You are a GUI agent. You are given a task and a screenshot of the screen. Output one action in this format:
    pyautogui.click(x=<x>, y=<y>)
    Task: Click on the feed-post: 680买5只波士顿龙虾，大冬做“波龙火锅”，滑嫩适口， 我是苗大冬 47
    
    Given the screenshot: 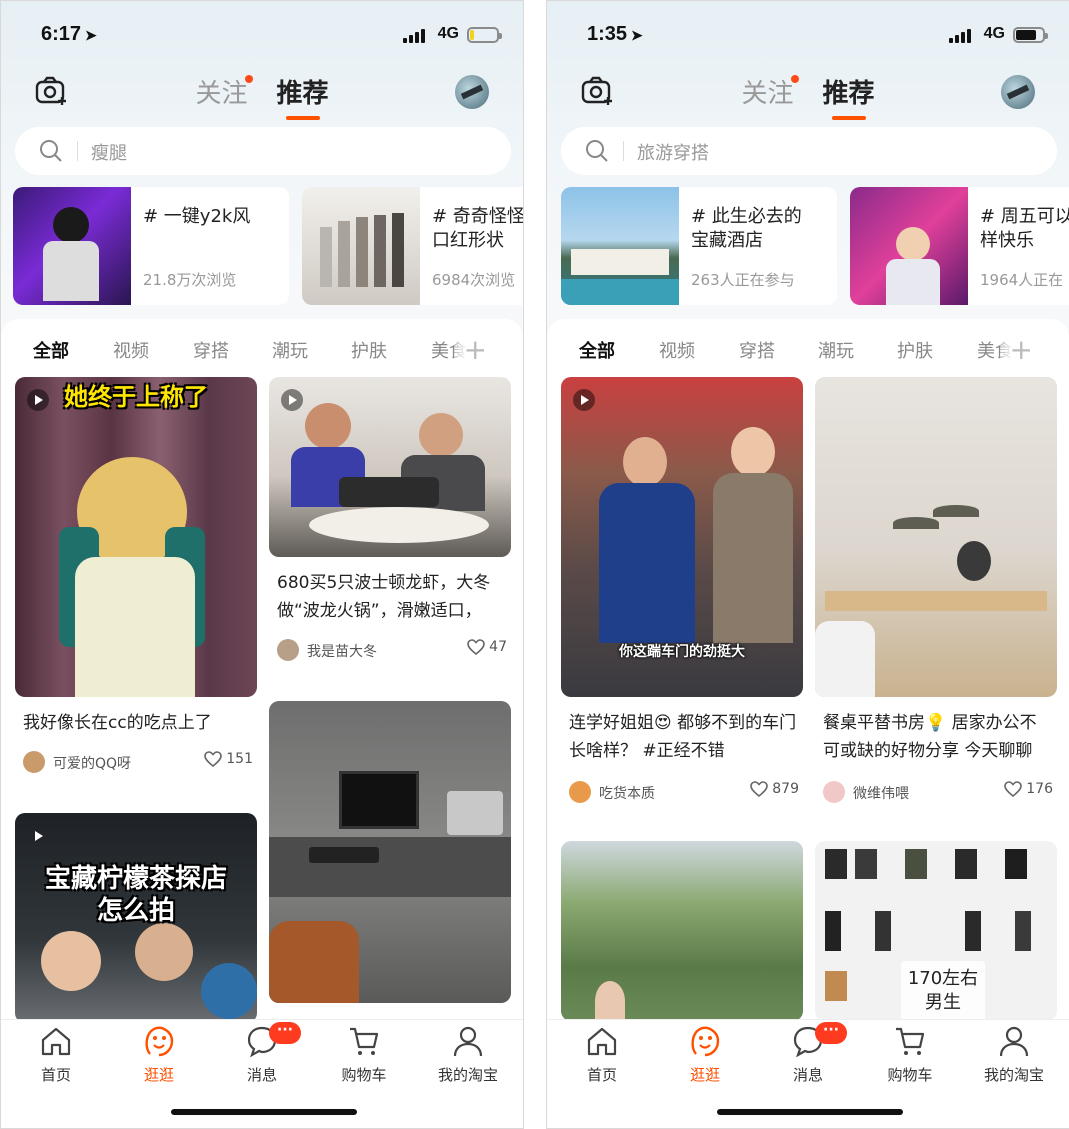 What is the action you would take?
    pyautogui.click(x=390, y=532)
    